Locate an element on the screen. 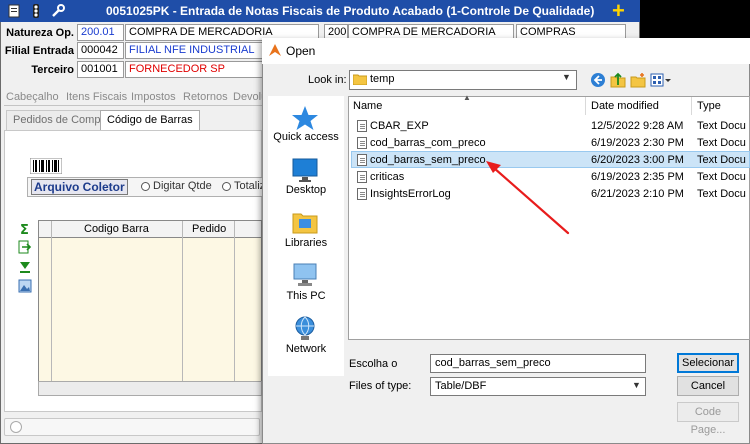 Image resolution: width=750 pixels, height=444 pixels. import-icon is located at coordinates (25, 247).